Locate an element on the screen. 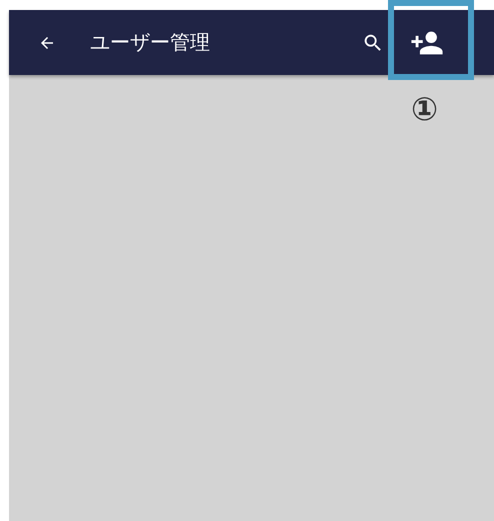 The height and width of the screenshot is (521, 494). callout-number: ① is located at coordinates (424, 109).